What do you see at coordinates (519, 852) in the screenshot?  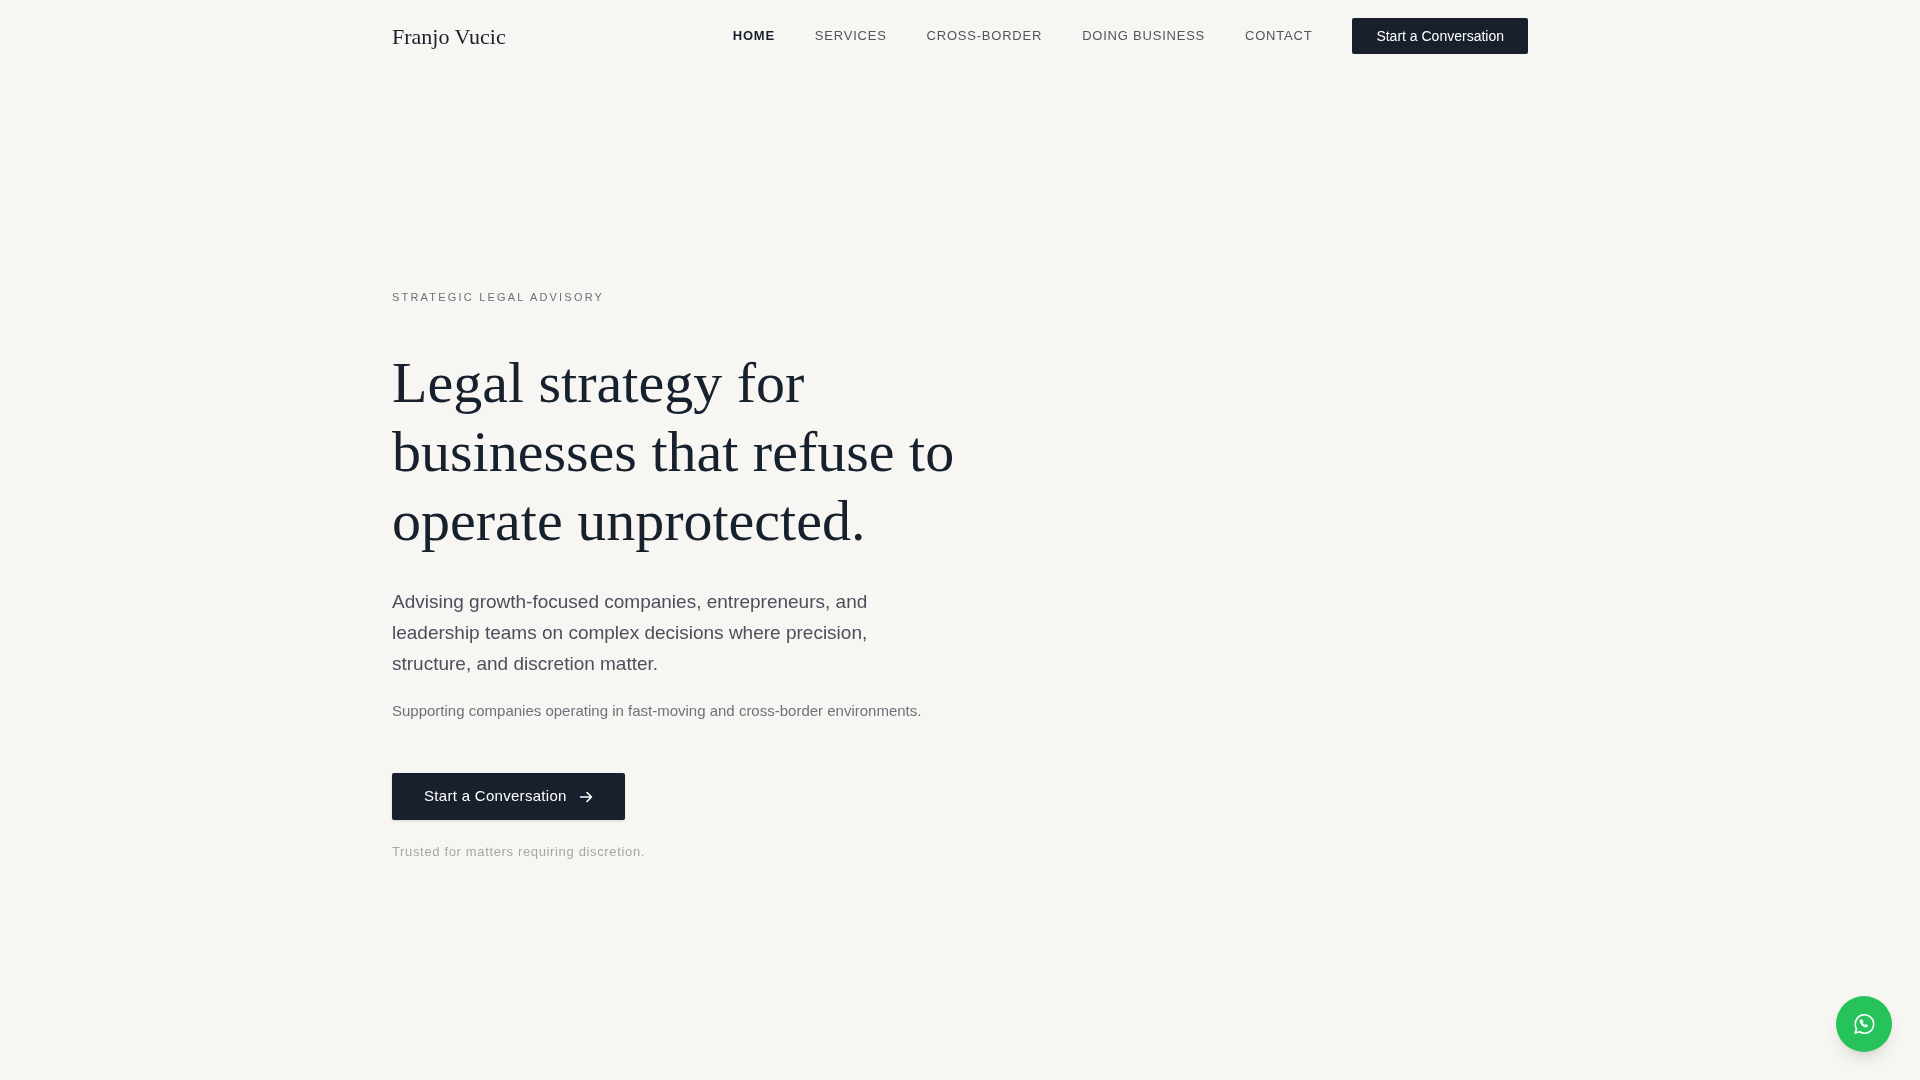 I see `trust-note: Trusted for matters requiring discretion.` at bounding box center [519, 852].